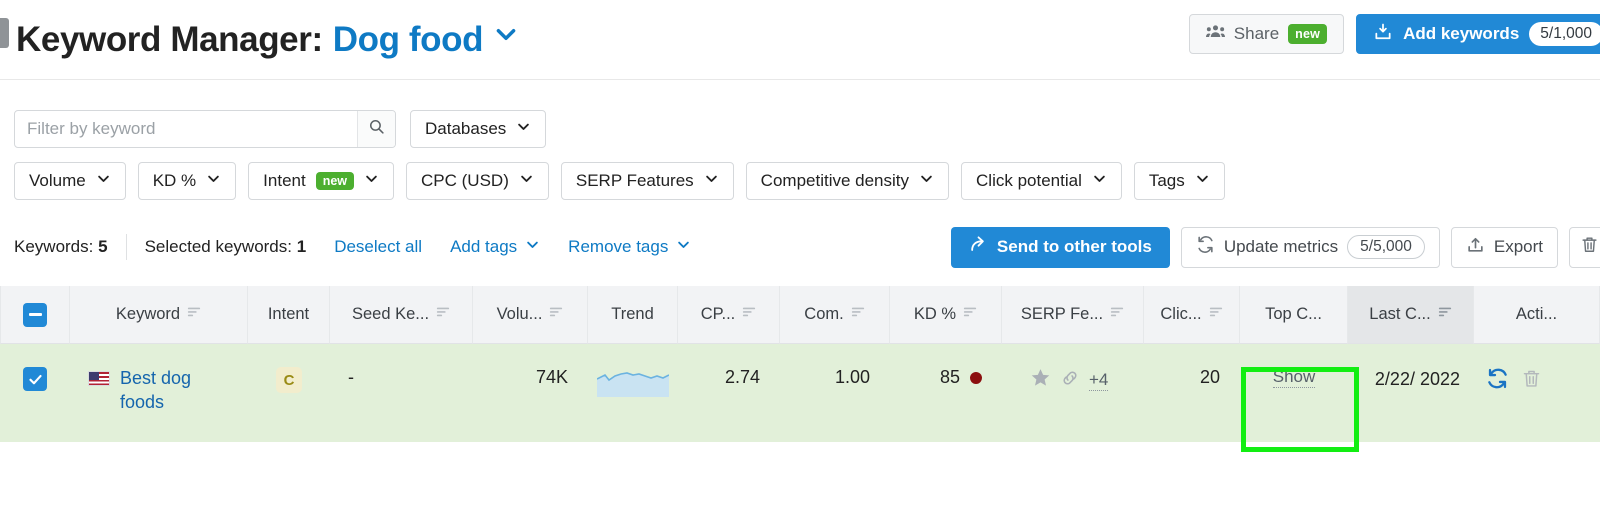  What do you see at coordinates (35, 393) in the screenshot?
I see `row-select-cell` at bounding box center [35, 393].